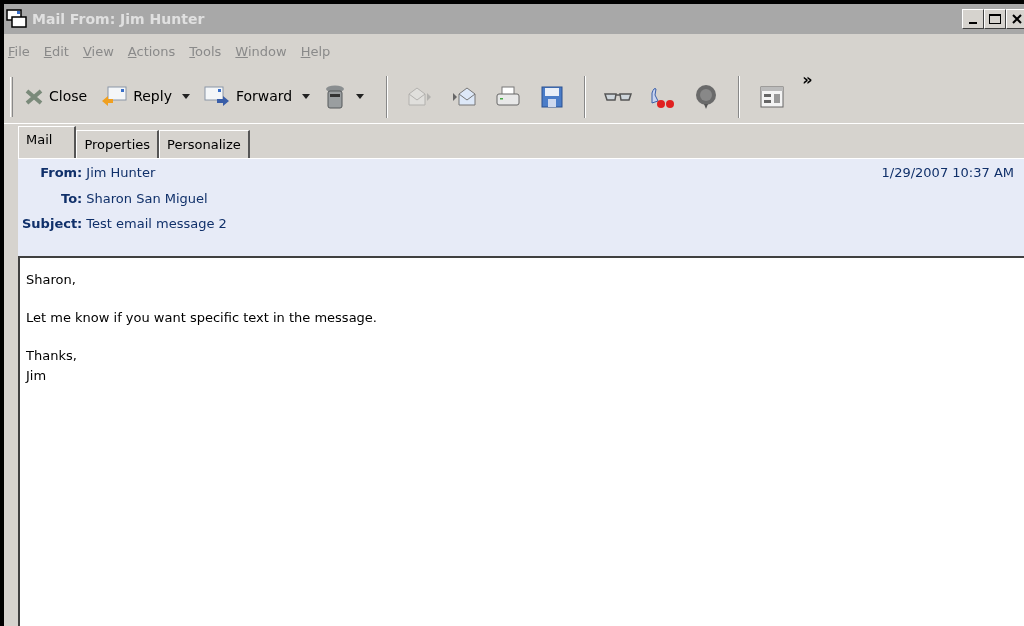  I want to click on date-text: 1/29/2007 10:37 AM, so click(947, 173).